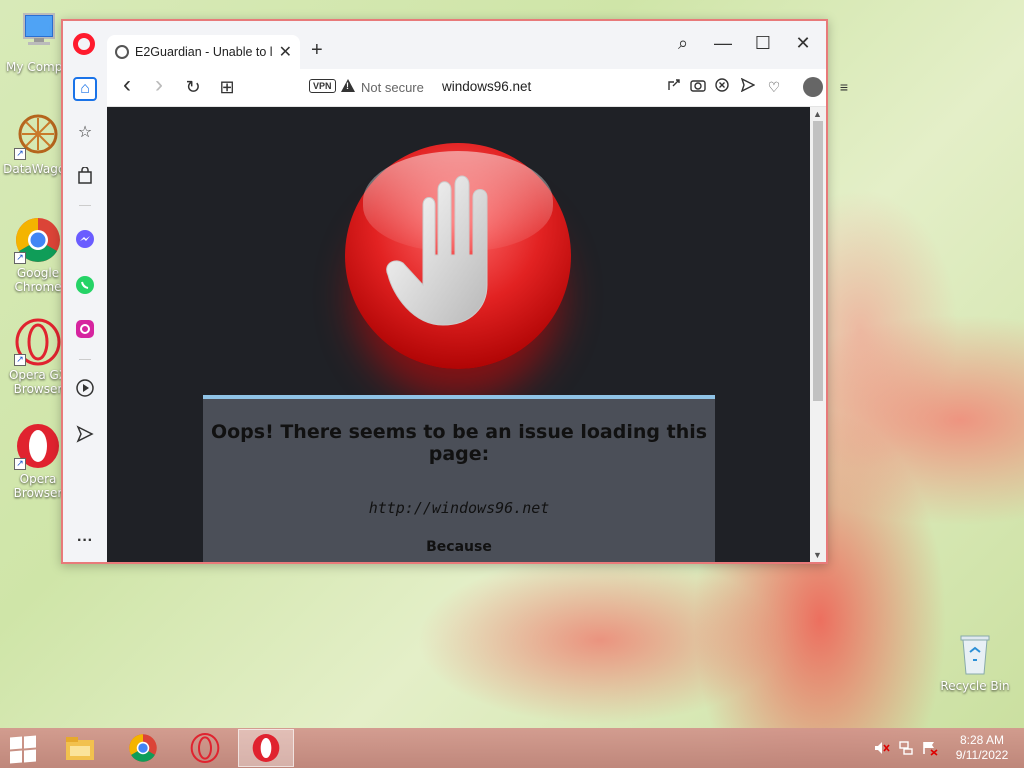 This screenshot has height=768, width=1024. What do you see at coordinates (930, 748) in the screenshot?
I see `action-center-alert-icon` at bounding box center [930, 748].